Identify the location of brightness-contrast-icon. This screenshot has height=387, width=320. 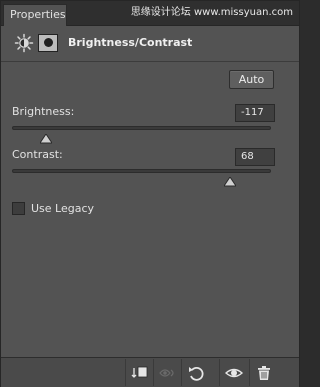
(24, 43).